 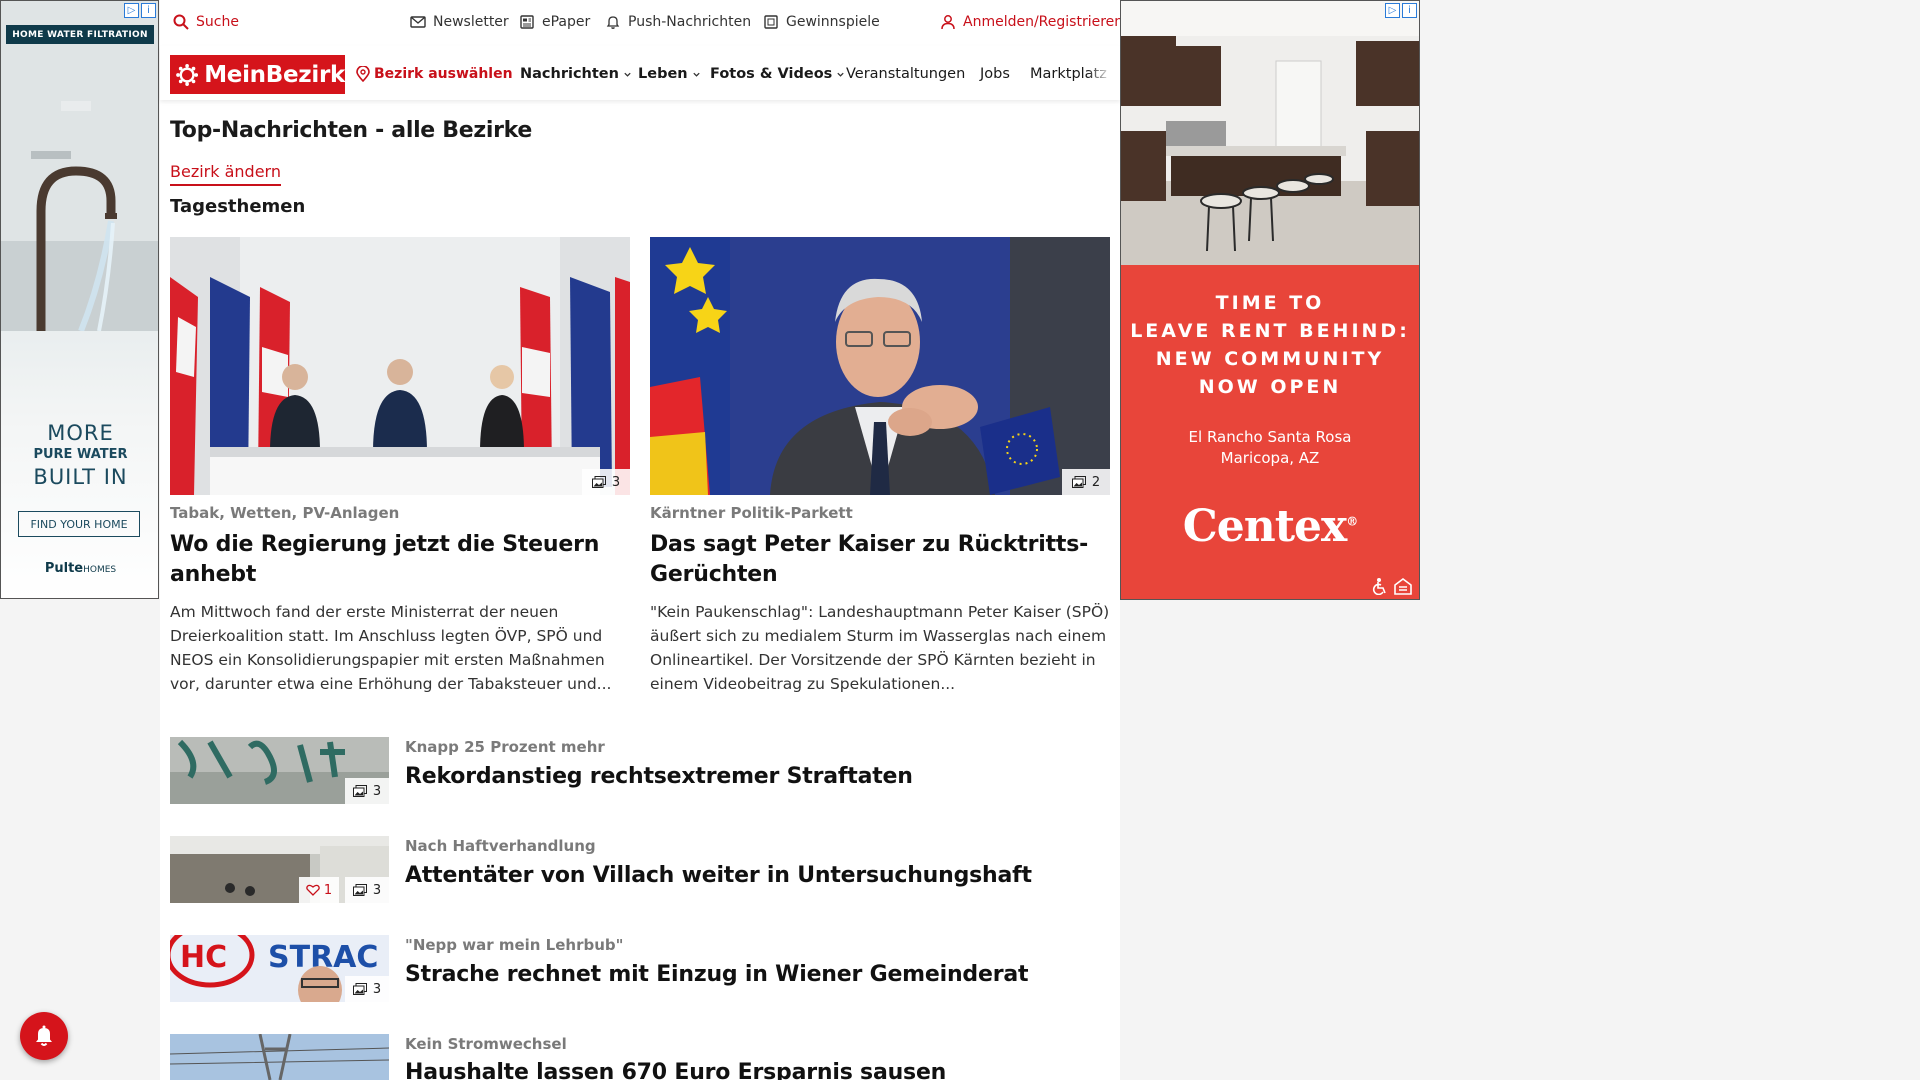 What do you see at coordinates (751, 513) in the screenshot?
I see `featured-kicker-2: Kärntner Politik-Parkett` at bounding box center [751, 513].